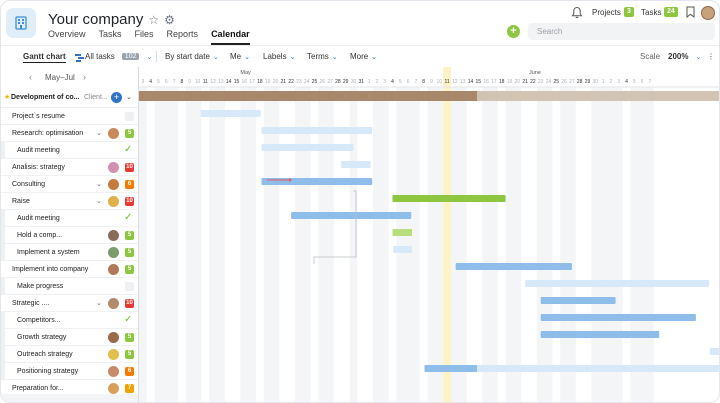  What do you see at coordinates (129, 388) in the screenshot?
I see `count-badge: 7` at bounding box center [129, 388].